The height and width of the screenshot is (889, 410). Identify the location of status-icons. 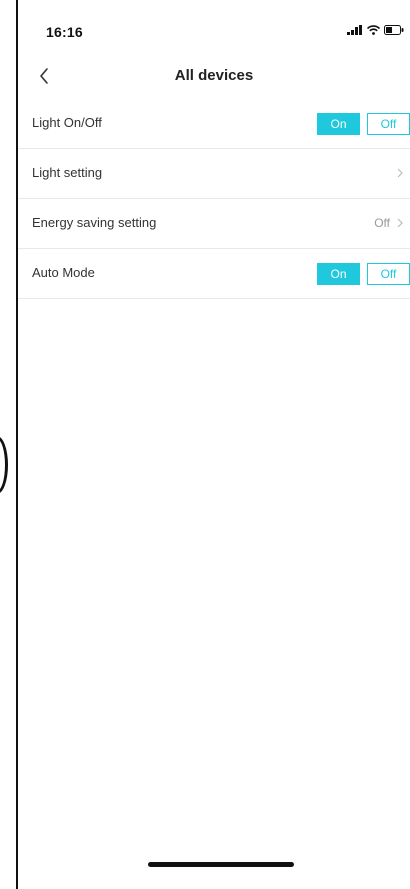
(375, 30).